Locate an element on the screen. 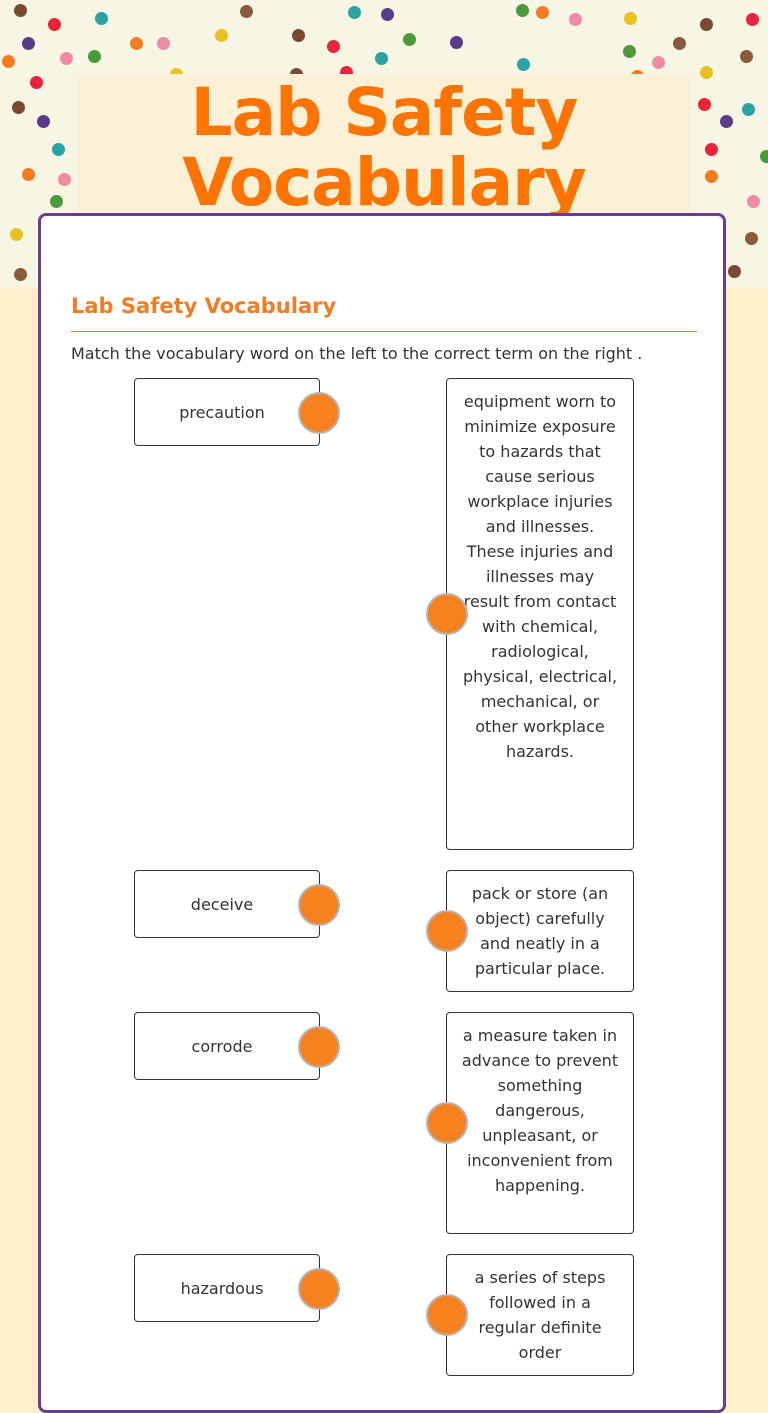 This screenshot has height=1413, width=768. section-title: Lab Safety Vocabulary is located at coordinates (204, 306).